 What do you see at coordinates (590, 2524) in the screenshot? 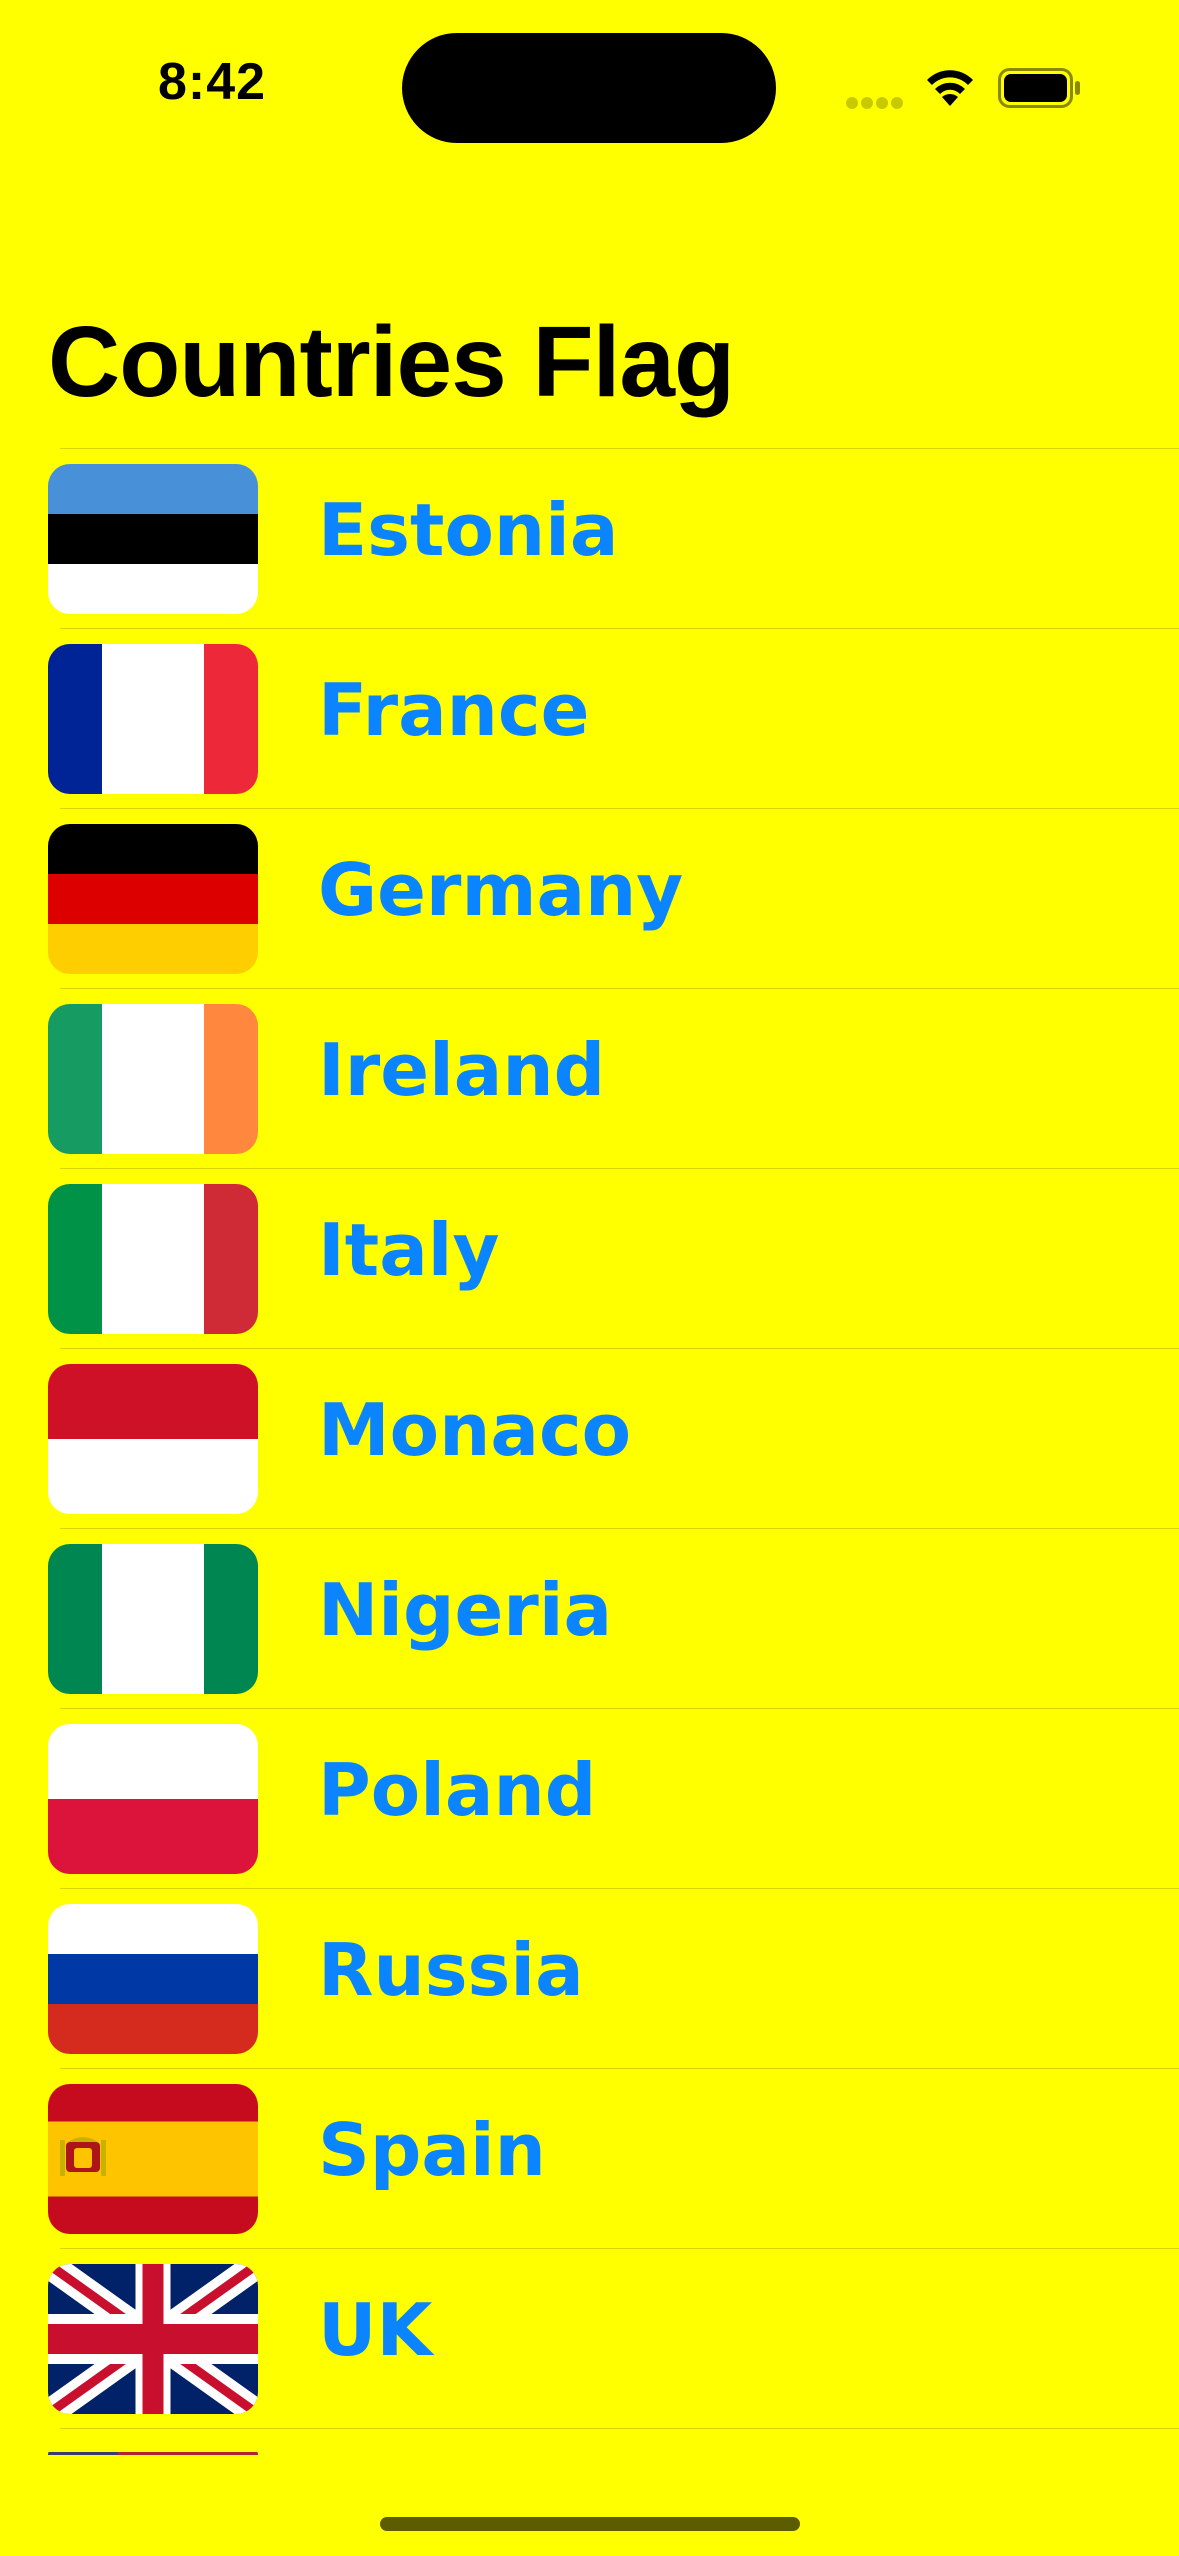
I see `home-indicator` at bounding box center [590, 2524].